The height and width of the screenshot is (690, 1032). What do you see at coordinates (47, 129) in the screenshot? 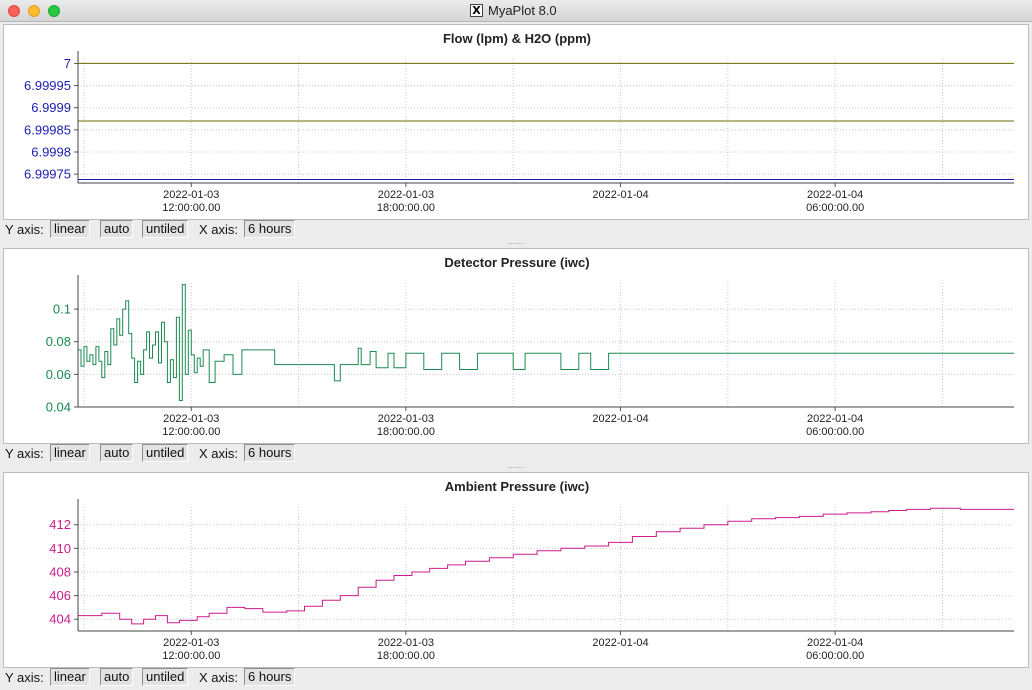
I see `y-tick-label: 6.99985` at bounding box center [47, 129].